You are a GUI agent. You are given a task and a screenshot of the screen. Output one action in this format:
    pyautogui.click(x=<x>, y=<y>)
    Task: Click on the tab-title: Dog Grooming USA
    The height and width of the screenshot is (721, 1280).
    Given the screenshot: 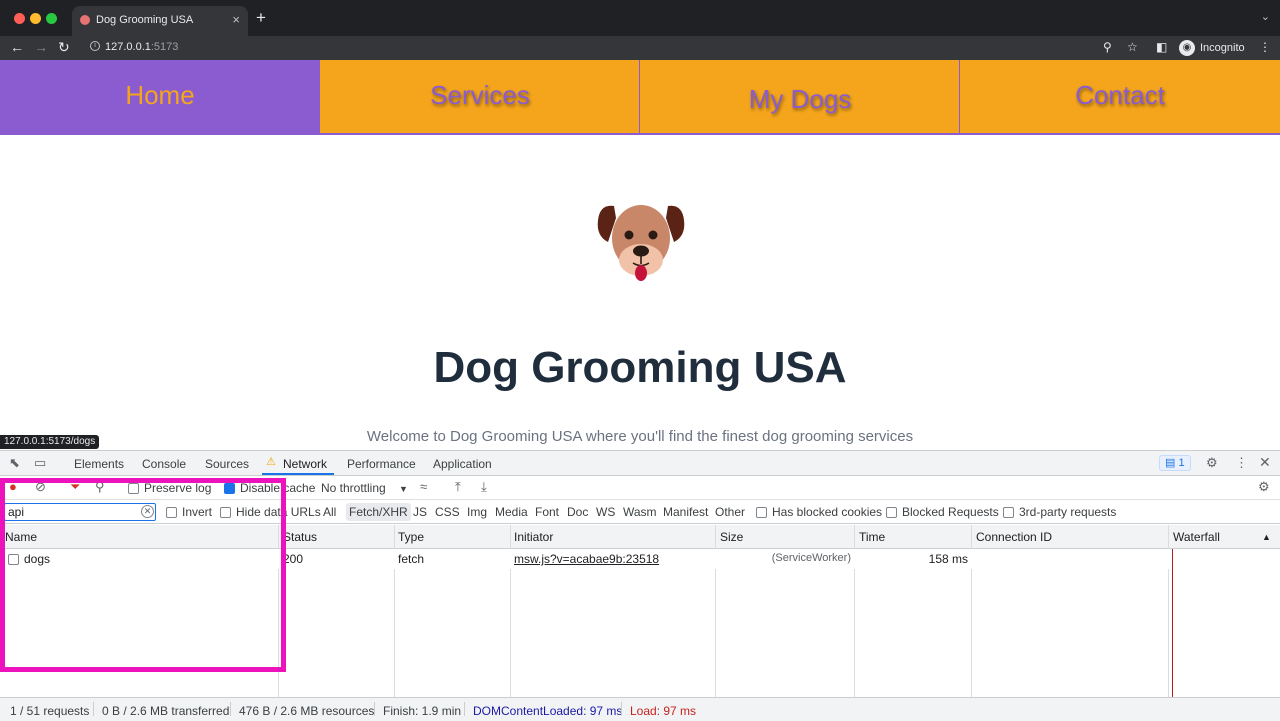 What is the action you would take?
    pyautogui.click(x=145, y=20)
    